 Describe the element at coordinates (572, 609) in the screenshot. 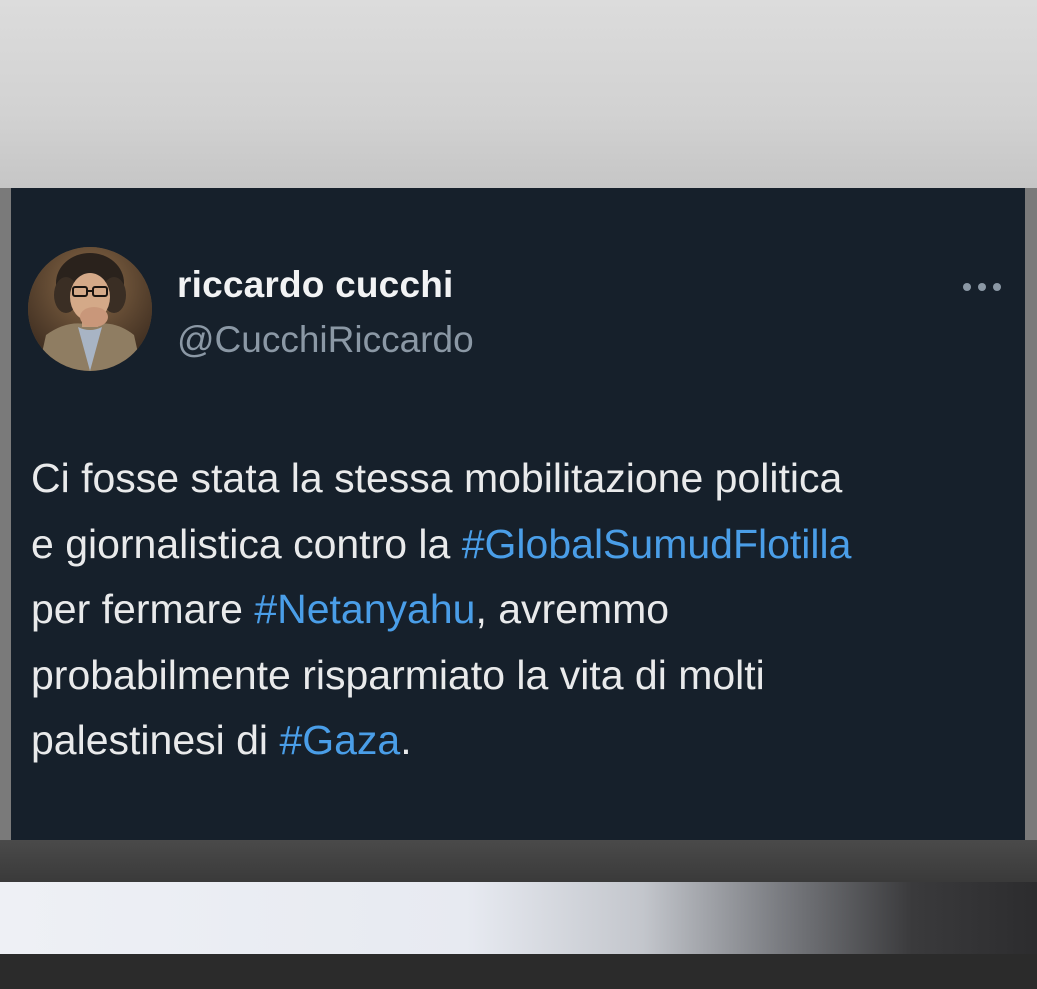

I see `tweet-text-segment: , avremmo` at that location.